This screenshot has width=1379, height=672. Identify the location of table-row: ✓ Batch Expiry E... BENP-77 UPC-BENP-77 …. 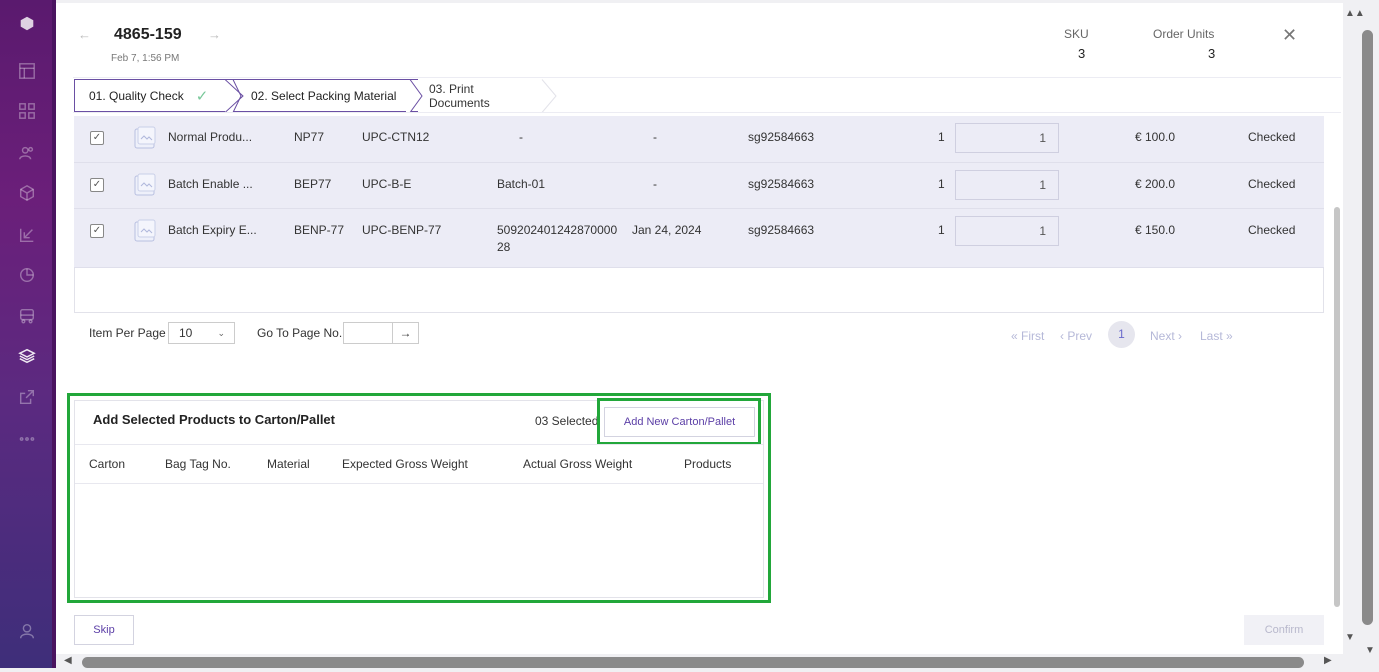
(699, 238).